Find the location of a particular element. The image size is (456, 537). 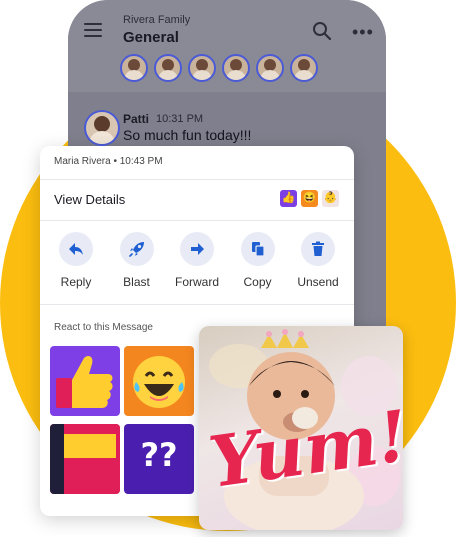

family-name: Rivera Family is located at coordinates (157, 20).